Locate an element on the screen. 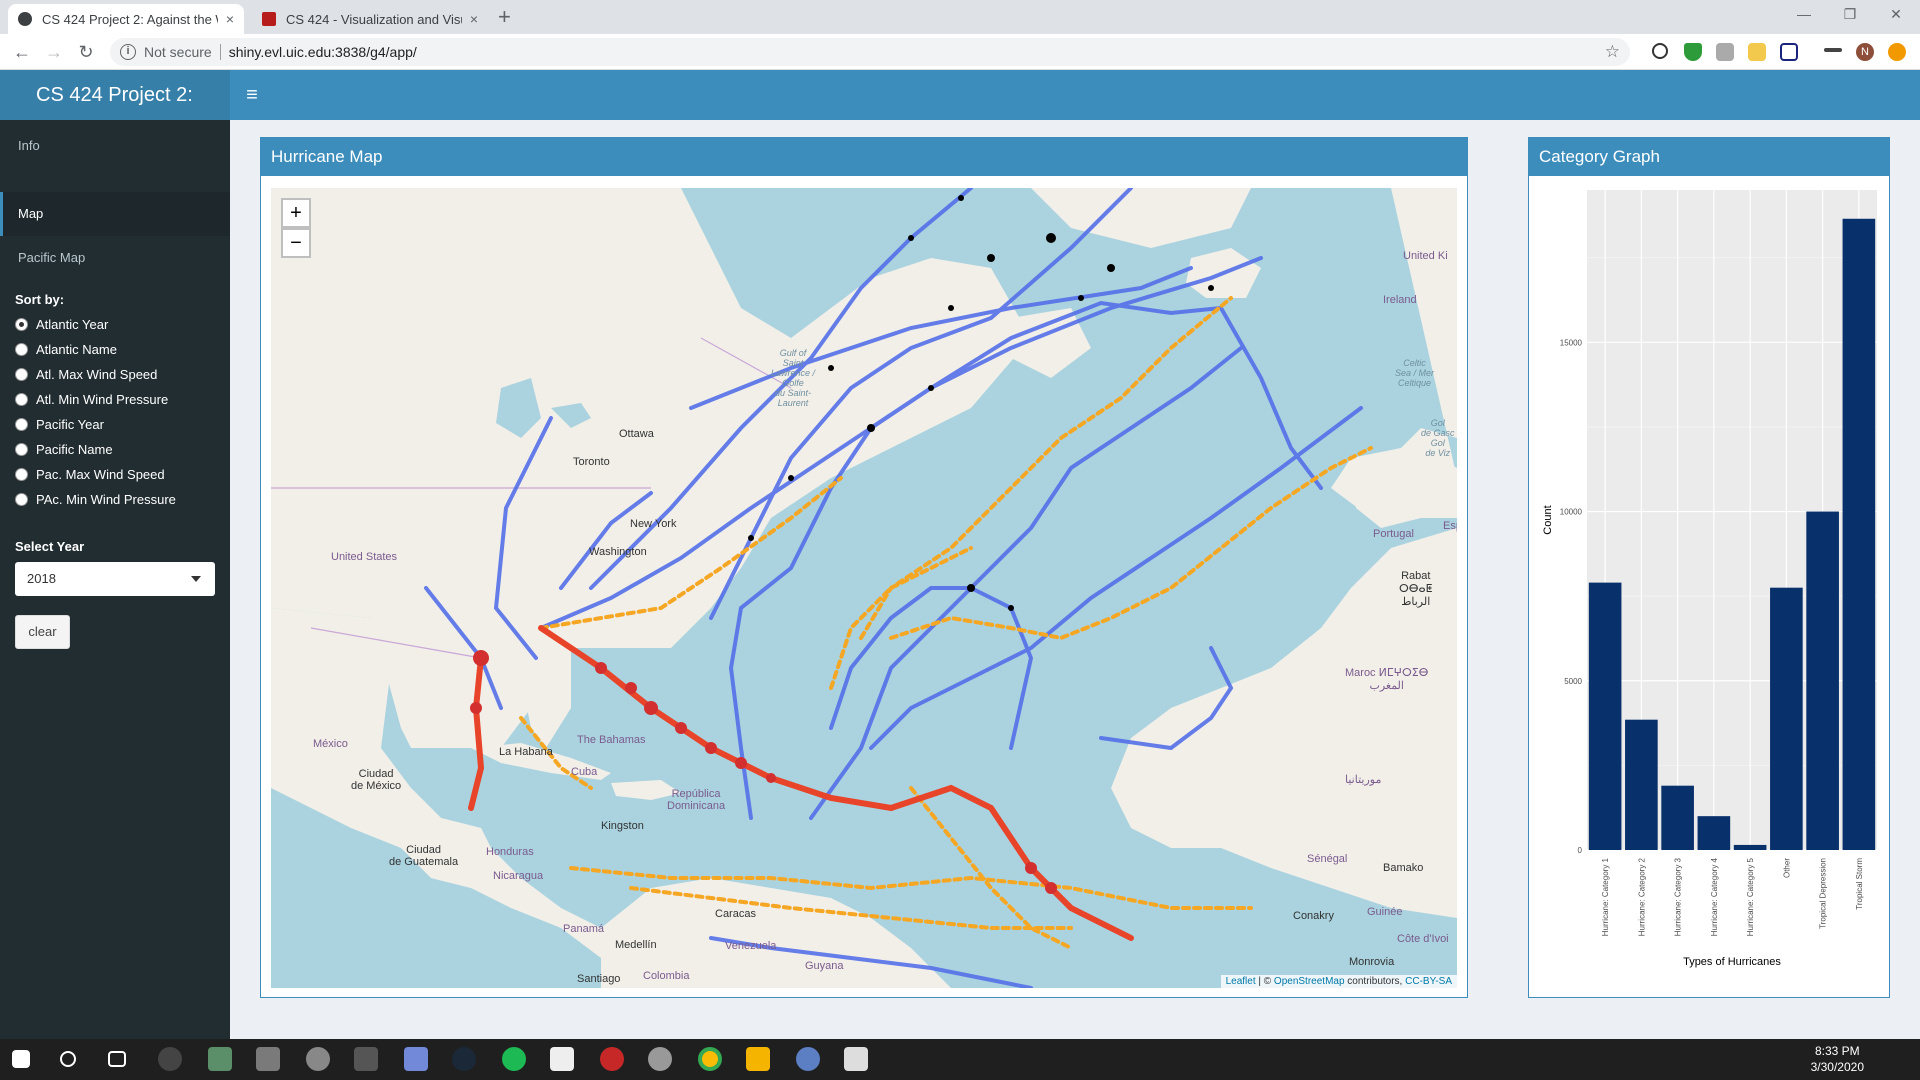 The height and width of the screenshot is (1080, 1920). radio-atlantic-name: Atlantic Name is located at coordinates (66, 349).